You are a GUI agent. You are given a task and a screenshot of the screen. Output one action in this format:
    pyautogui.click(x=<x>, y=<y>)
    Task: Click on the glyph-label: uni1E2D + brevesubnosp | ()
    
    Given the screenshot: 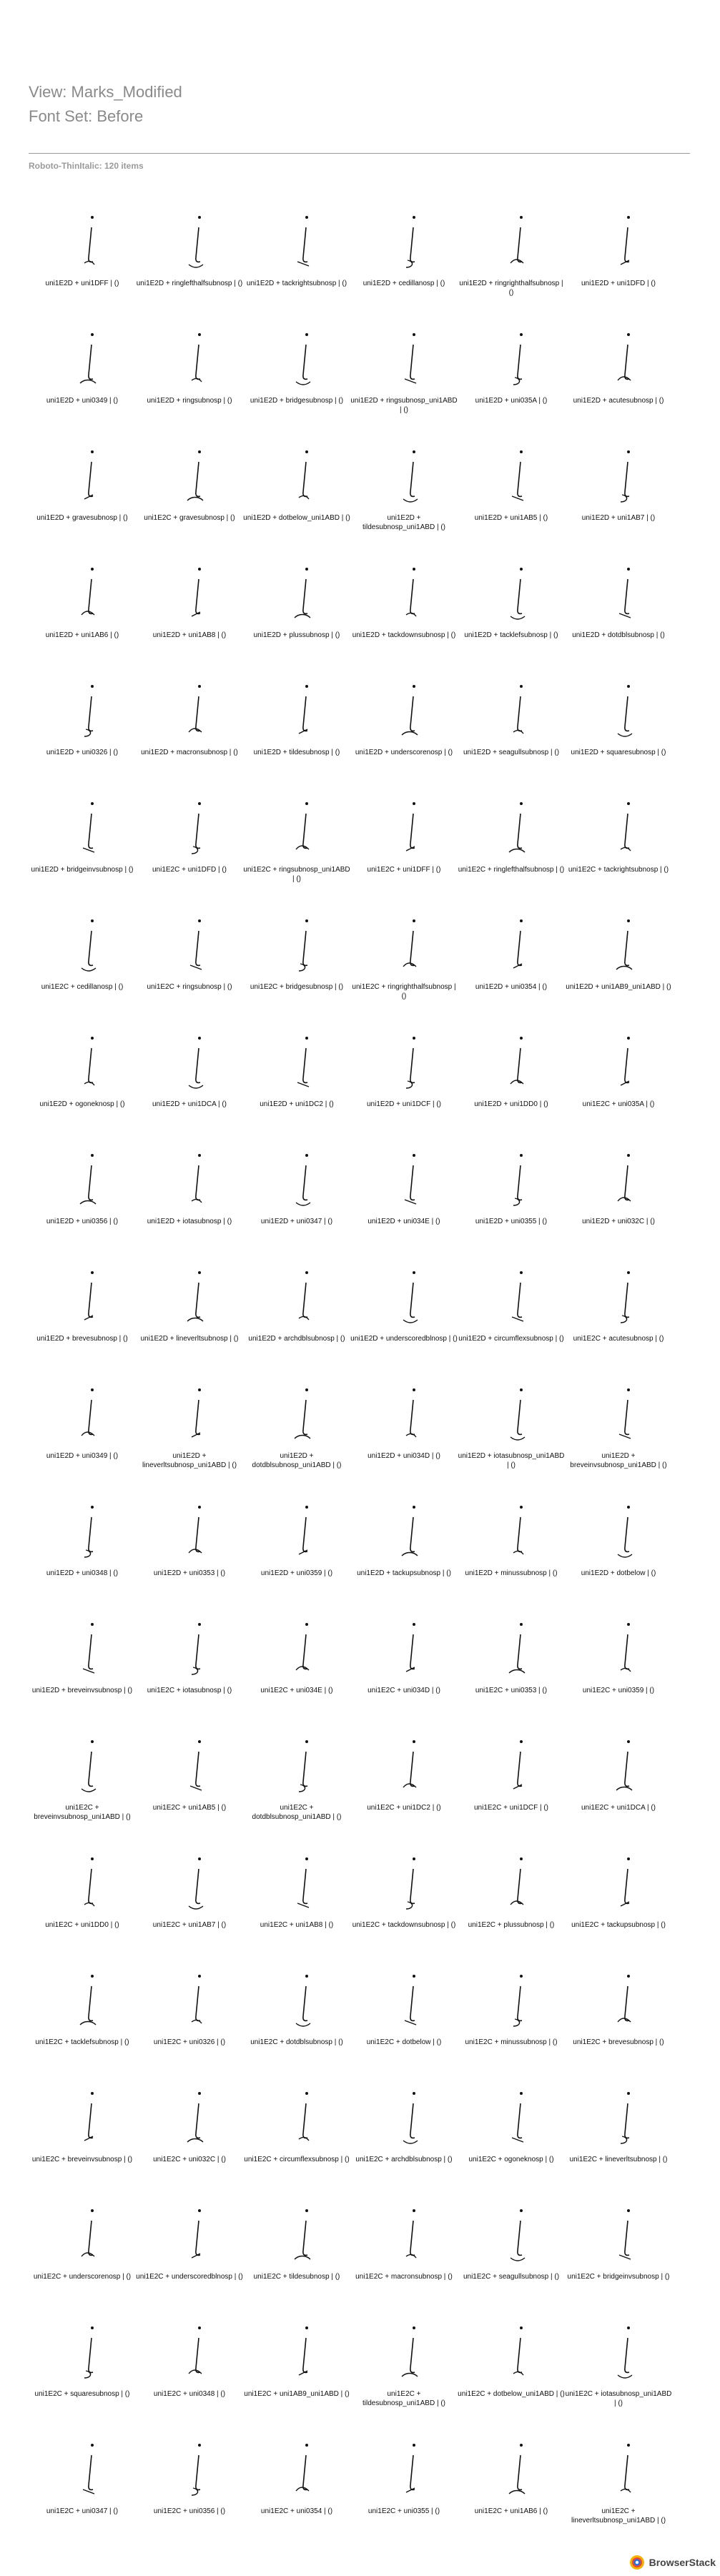 What is the action you would take?
    pyautogui.click(x=82, y=1339)
    